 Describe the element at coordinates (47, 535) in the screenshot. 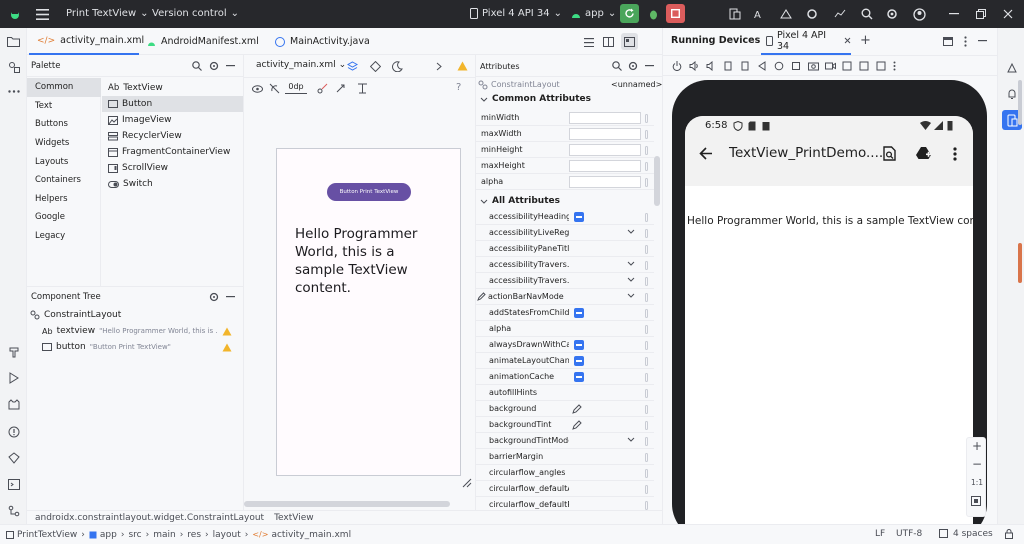

I see `status-crumb: PrintTextView` at that location.